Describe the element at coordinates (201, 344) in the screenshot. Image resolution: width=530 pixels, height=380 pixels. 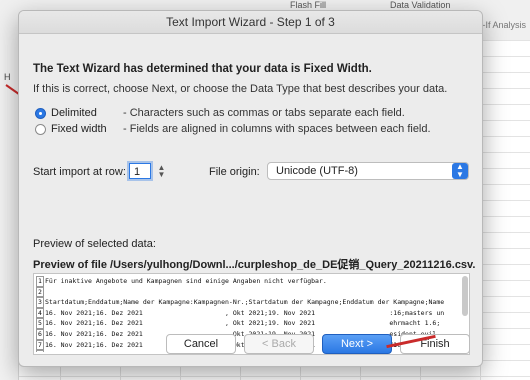
I see `cancel-button: Cancel` at that location.